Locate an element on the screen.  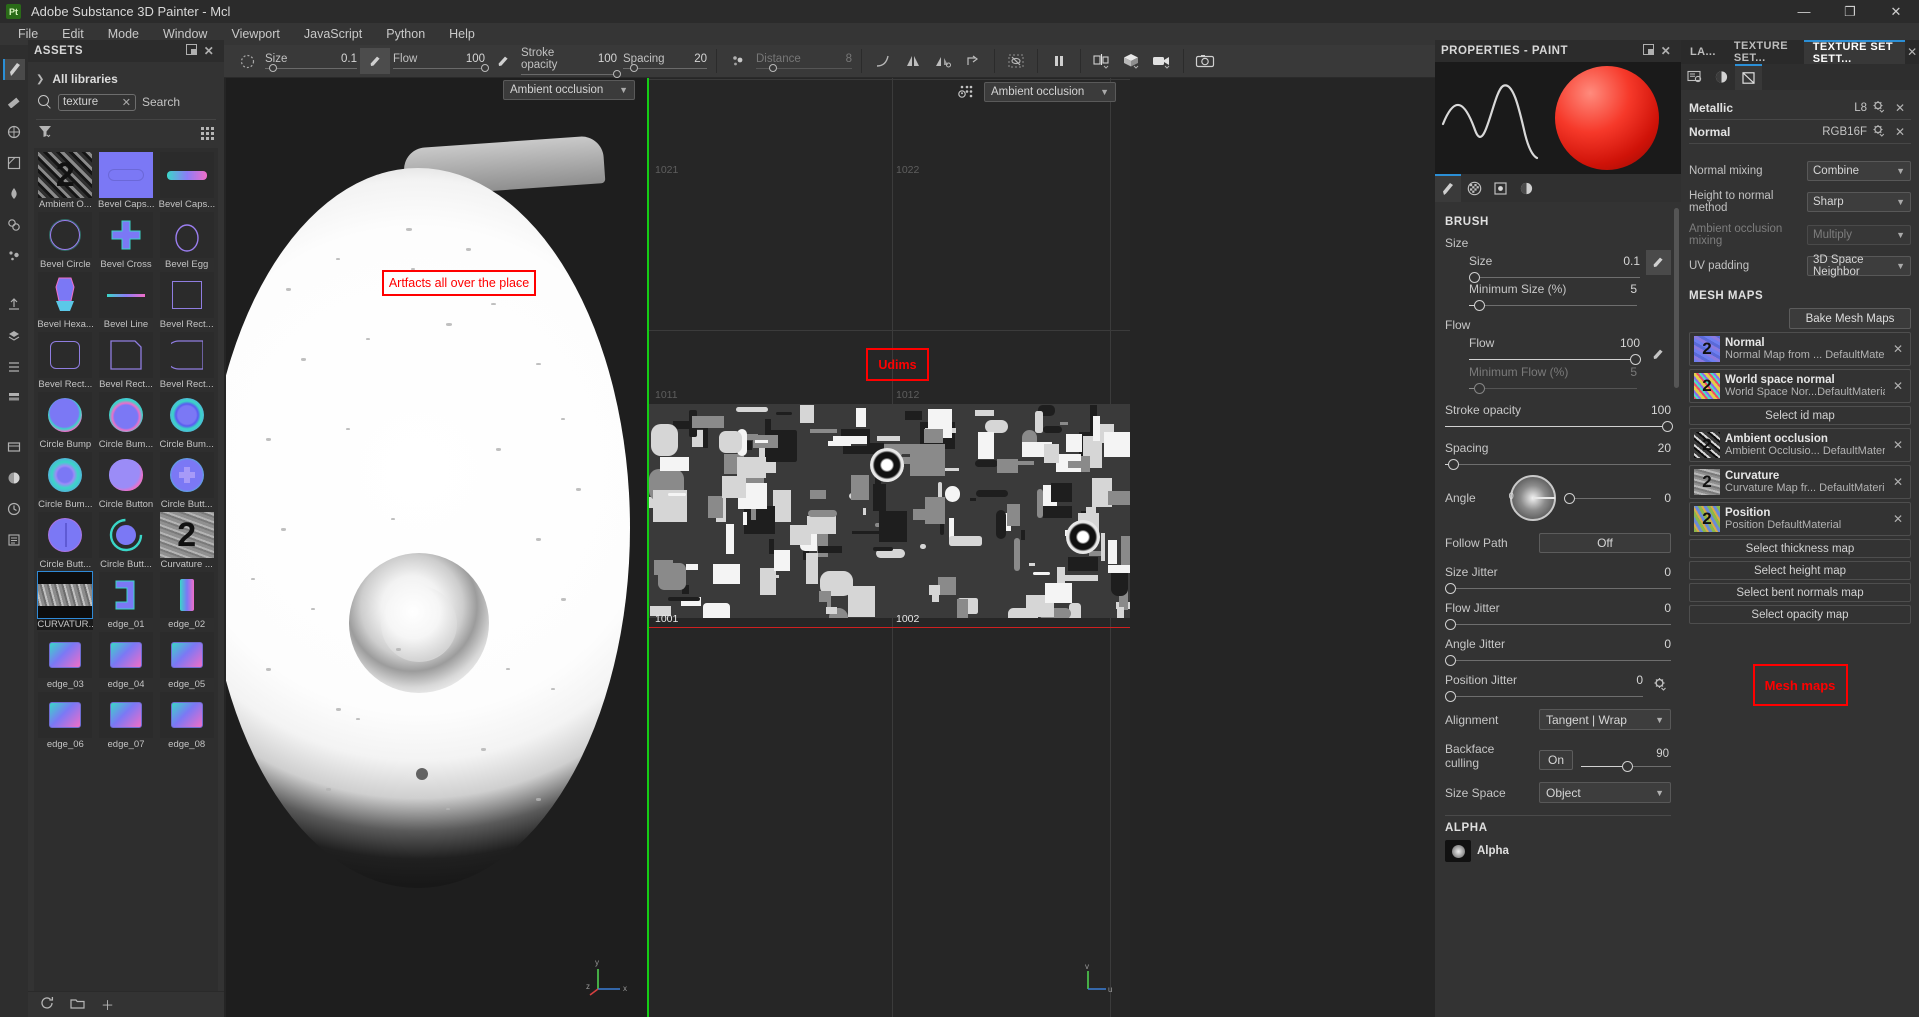
position-jitter-settings-icon is located at coordinates (1660, 682).